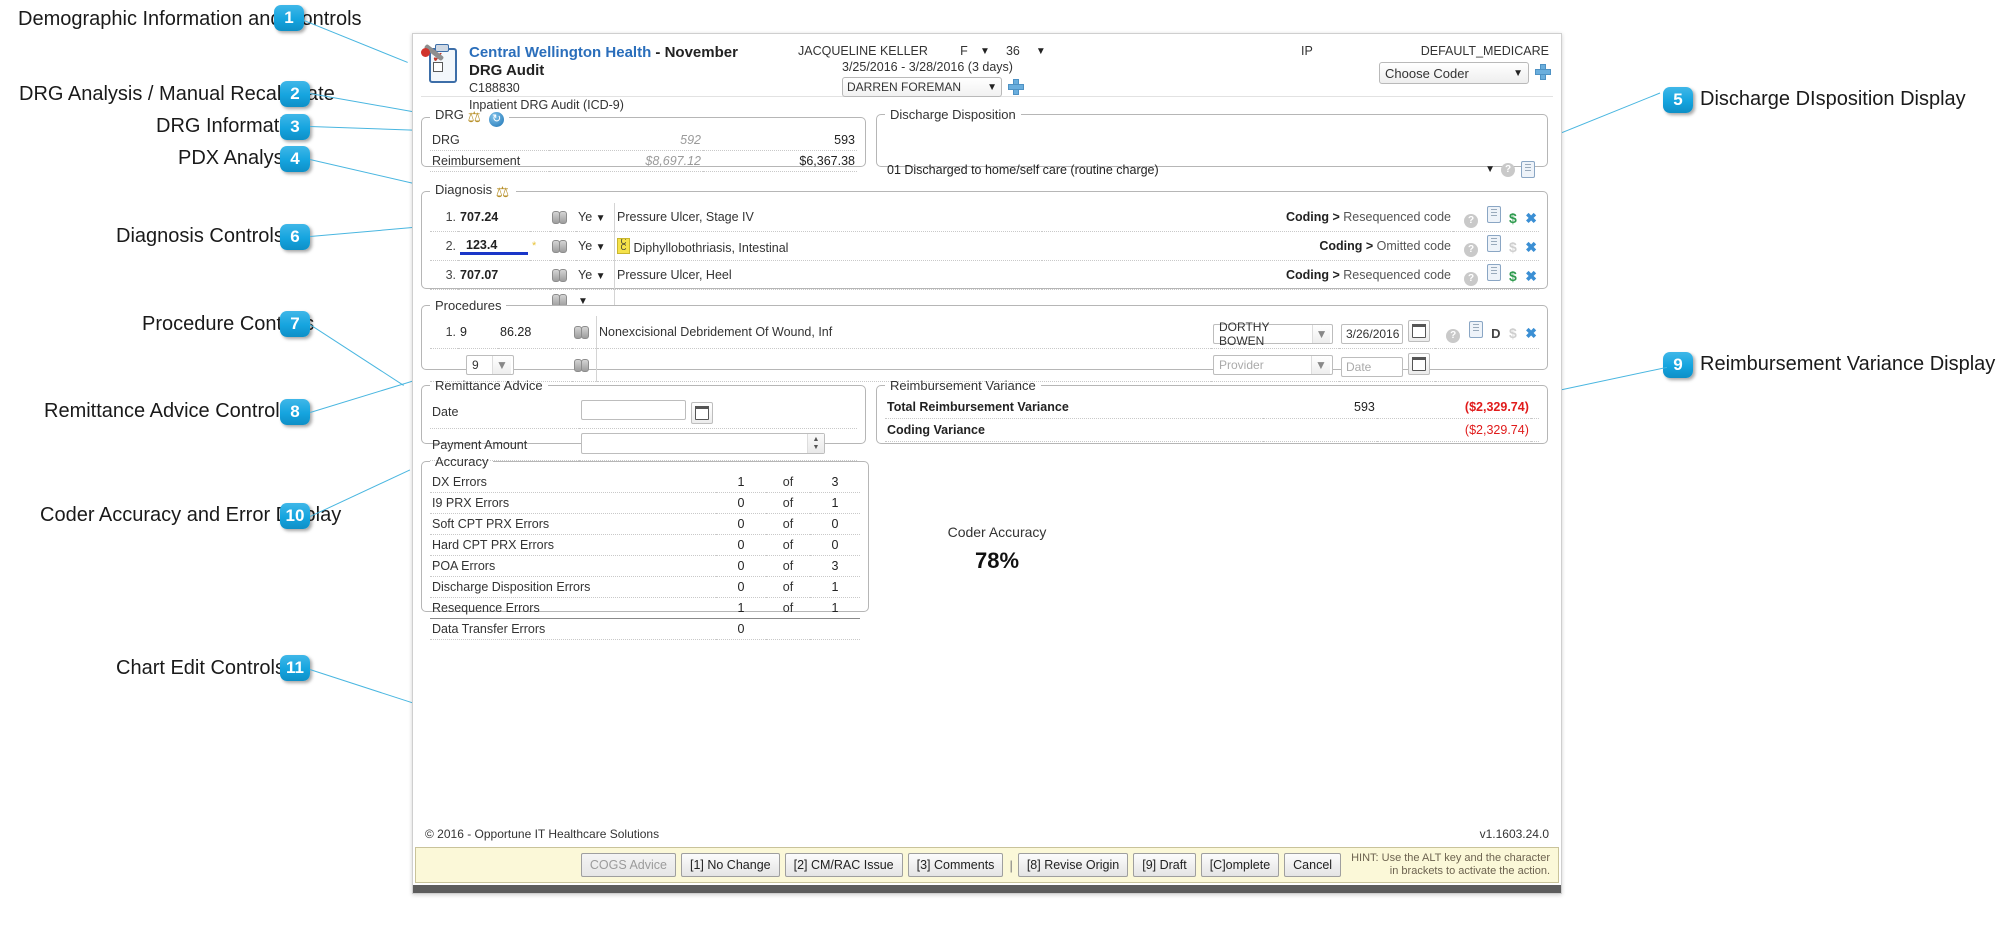 This screenshot has width=2008, height=925. Describe the element at coordinates (475, 365) in the screenshot. I see `px-new-version-value: 9` at that location.